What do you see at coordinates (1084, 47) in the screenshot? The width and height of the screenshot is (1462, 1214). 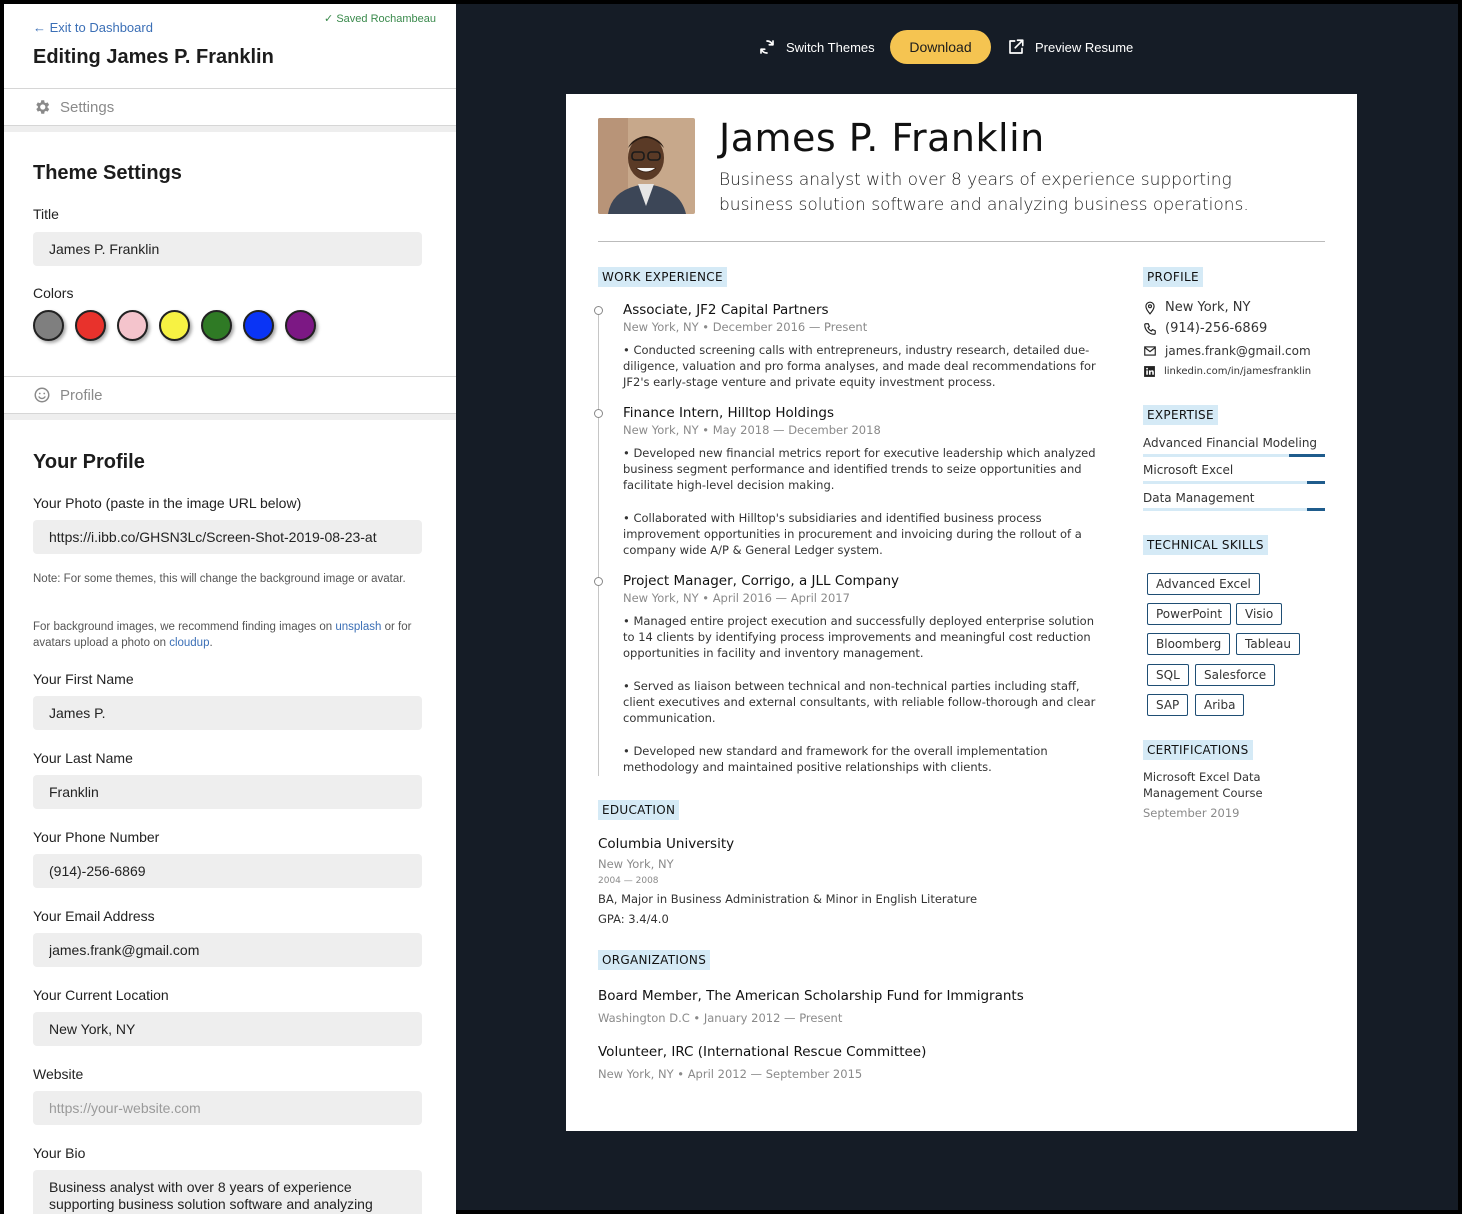 I see `preview-resume-label: Preview Resume` at bounding box center [1084, 47].